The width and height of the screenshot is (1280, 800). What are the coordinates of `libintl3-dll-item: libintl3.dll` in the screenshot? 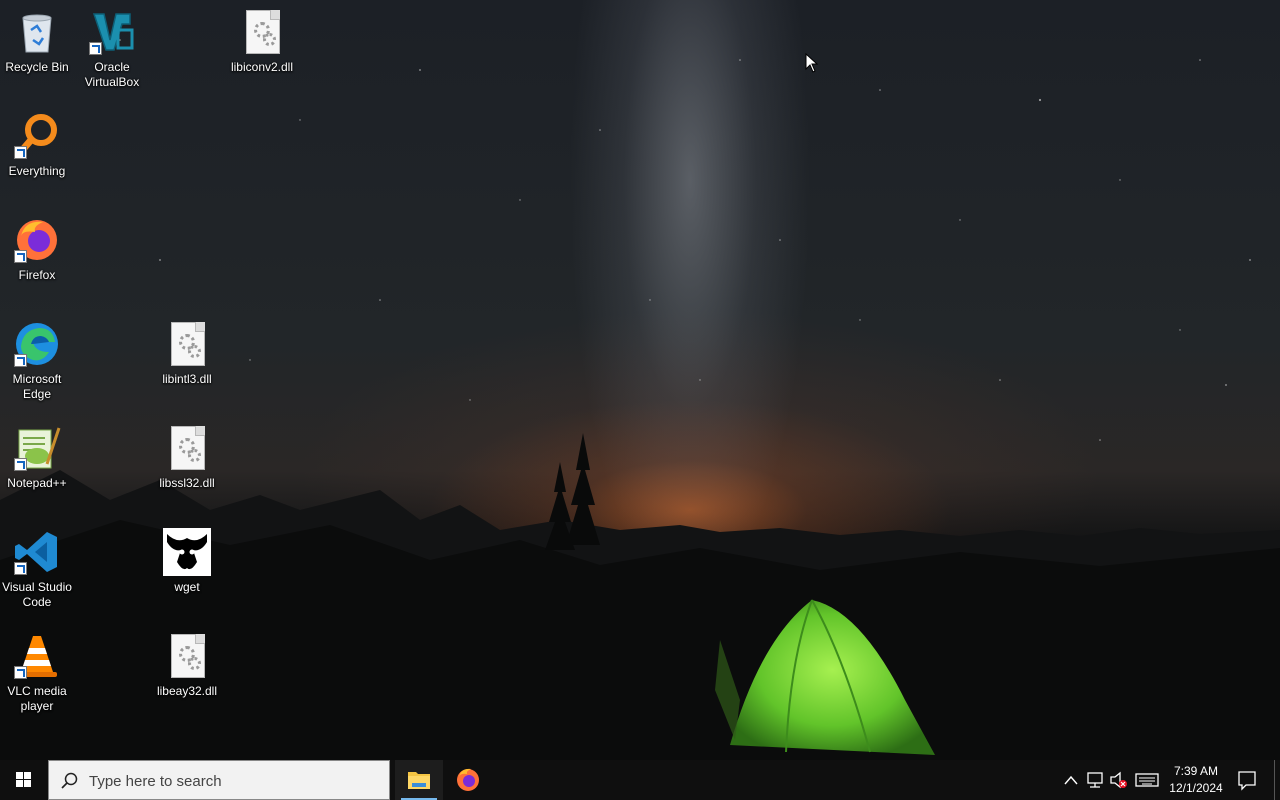 It's located at (187, 353).